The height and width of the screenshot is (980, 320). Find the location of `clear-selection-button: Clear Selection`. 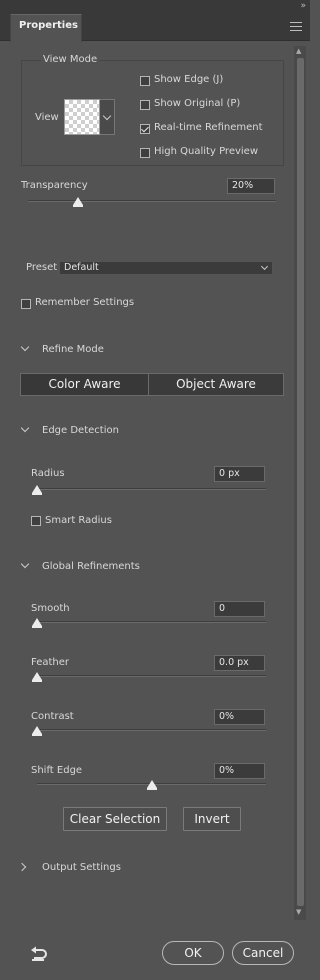

clear-selection-button: Clear Selection is located at coordinates (115, 819).